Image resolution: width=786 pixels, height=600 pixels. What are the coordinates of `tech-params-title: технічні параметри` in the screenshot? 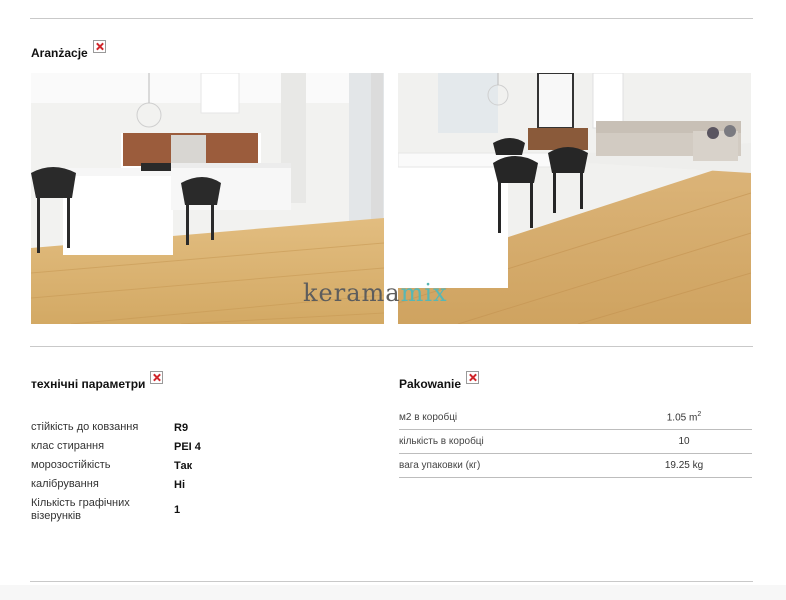 It's located at (88, 384).